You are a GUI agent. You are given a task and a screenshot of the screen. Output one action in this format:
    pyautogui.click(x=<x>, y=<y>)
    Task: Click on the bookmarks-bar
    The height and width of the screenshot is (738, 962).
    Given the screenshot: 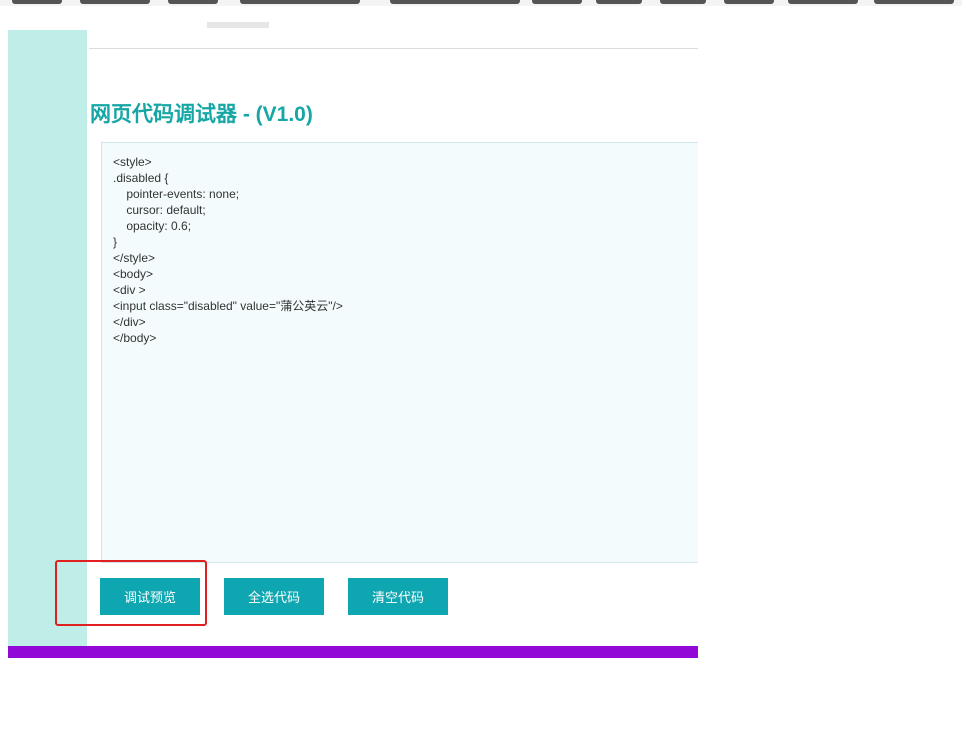 What is the action you would take?
    pyautogui.click(x=481, y=3)
    